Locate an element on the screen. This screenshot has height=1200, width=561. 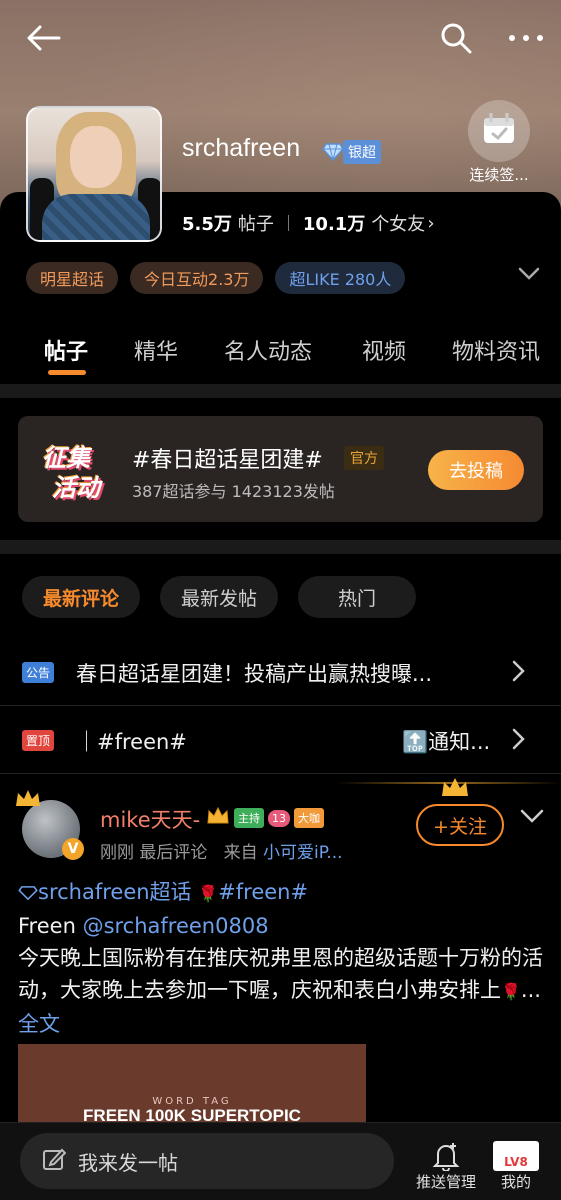
edit-icon is located at coordinates (54, 1161).